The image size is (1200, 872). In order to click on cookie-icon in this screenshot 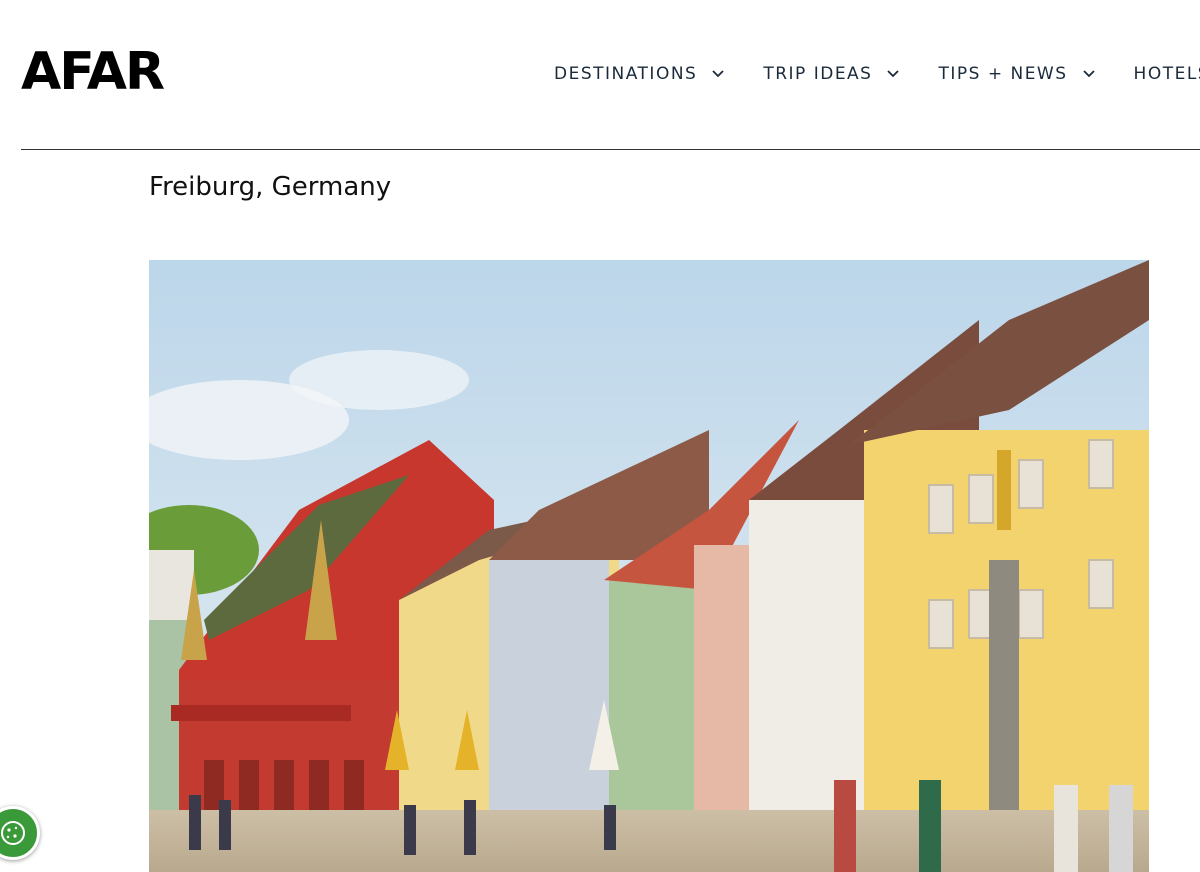, I will do `click(13, 833)`.